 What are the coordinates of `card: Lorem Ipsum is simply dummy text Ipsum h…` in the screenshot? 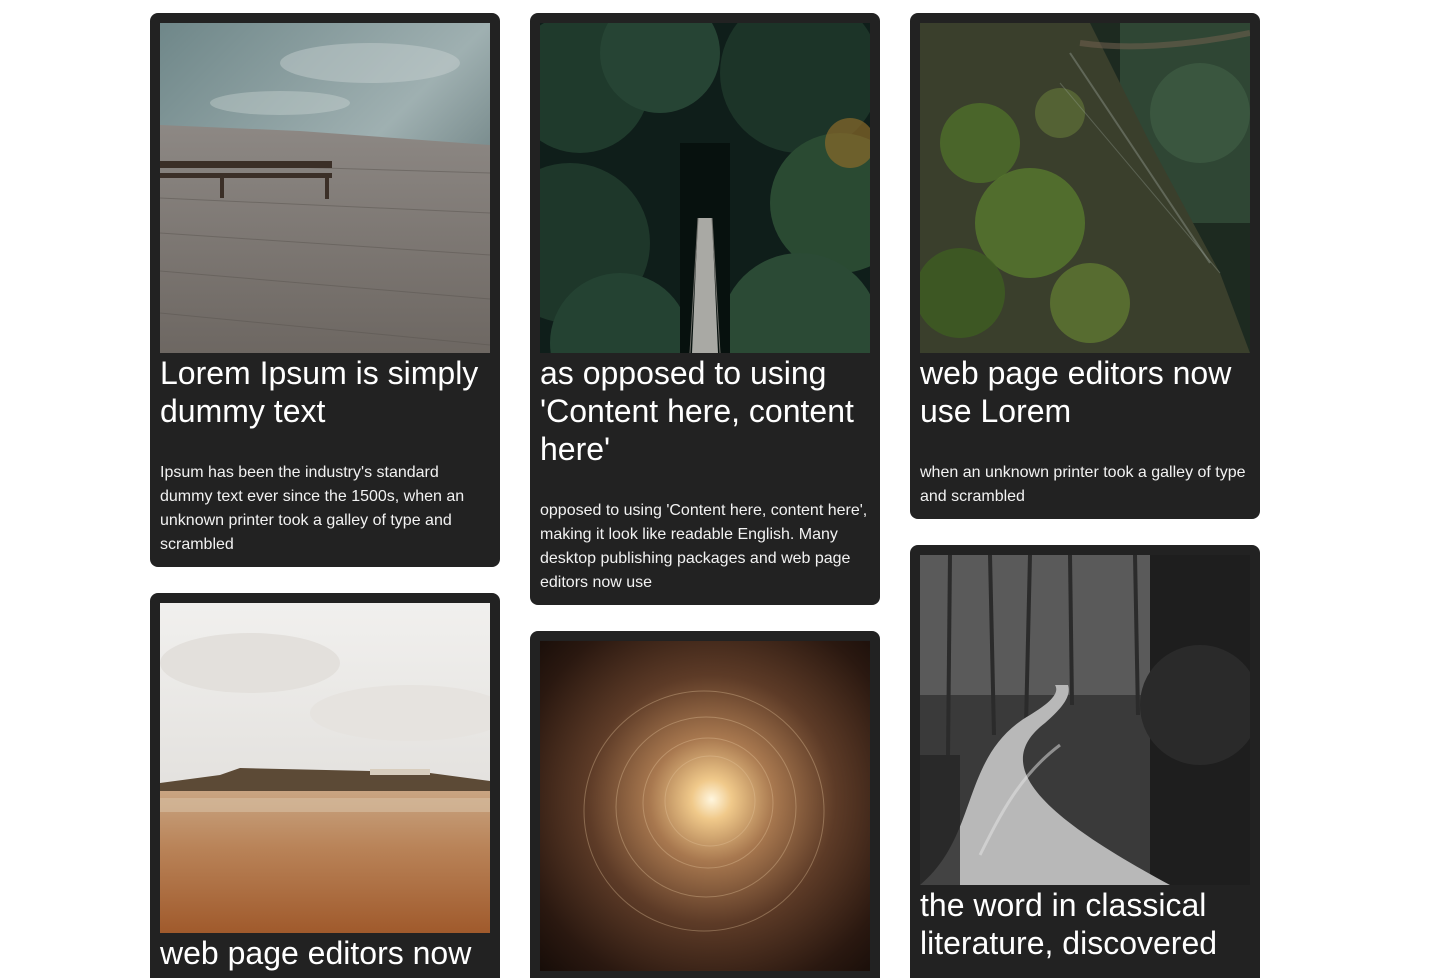 It's located at (325, 290).